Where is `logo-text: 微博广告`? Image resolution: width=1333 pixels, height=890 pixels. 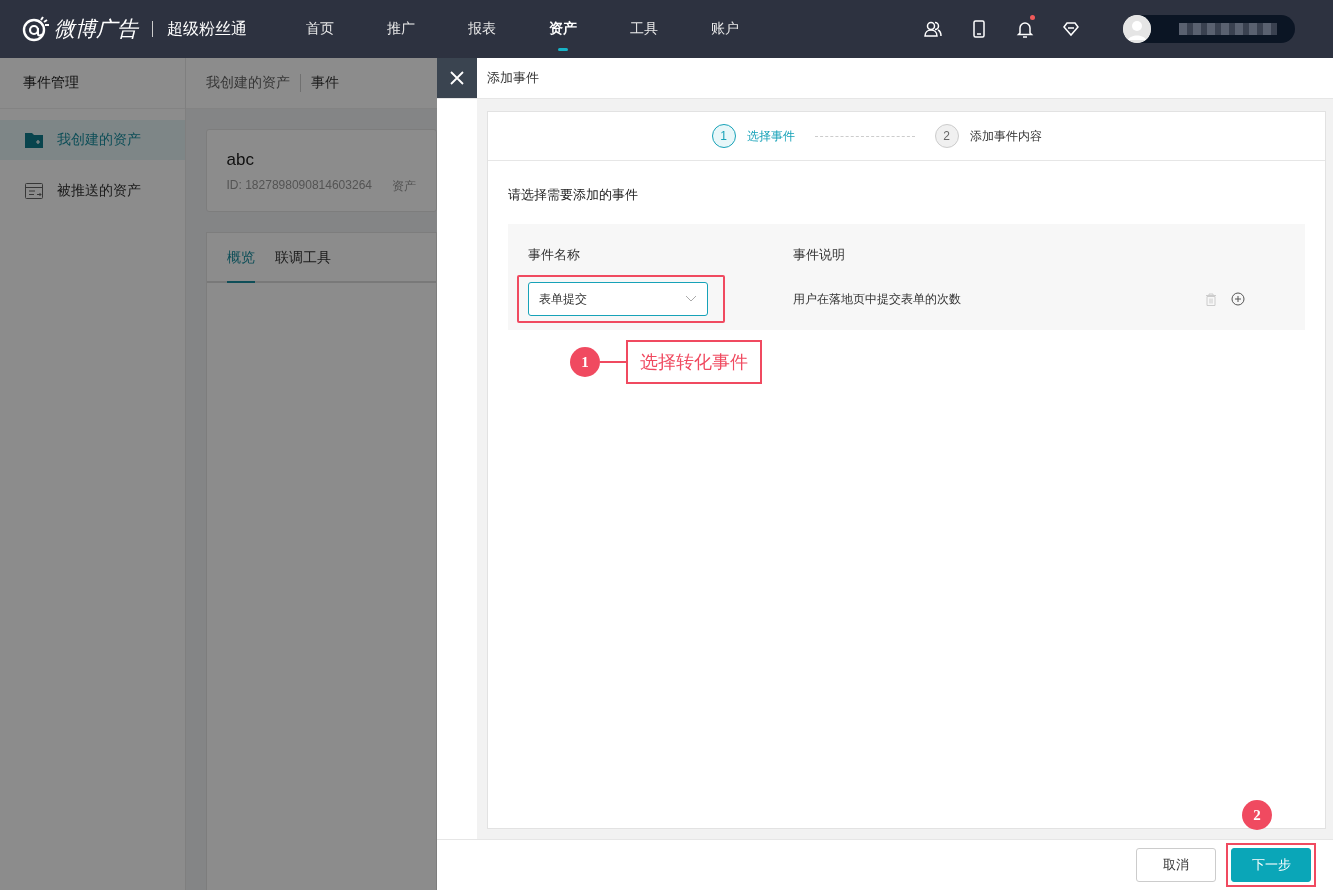 logo-text: 微博广告 is located at coordinates (96, 29).